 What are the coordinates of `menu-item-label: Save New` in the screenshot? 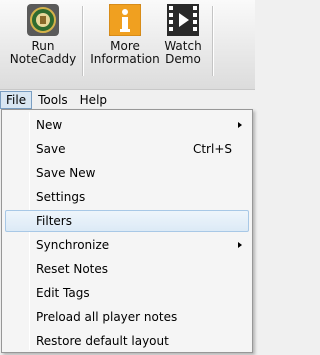 It's located at (66, 173).